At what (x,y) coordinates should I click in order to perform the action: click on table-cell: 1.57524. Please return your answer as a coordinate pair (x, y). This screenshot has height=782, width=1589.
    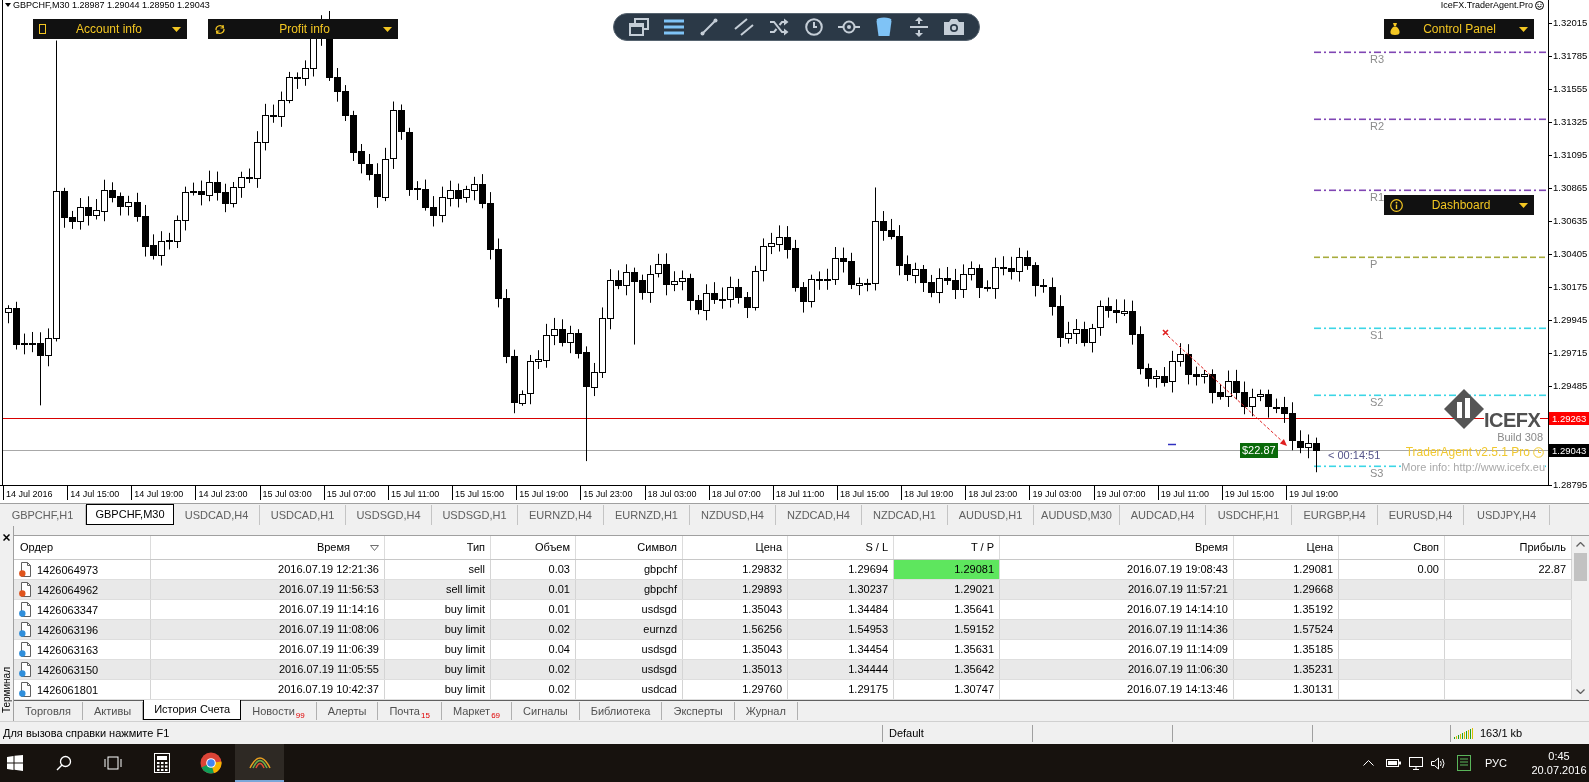
    Looking at the image, I should click on (1286, 629).